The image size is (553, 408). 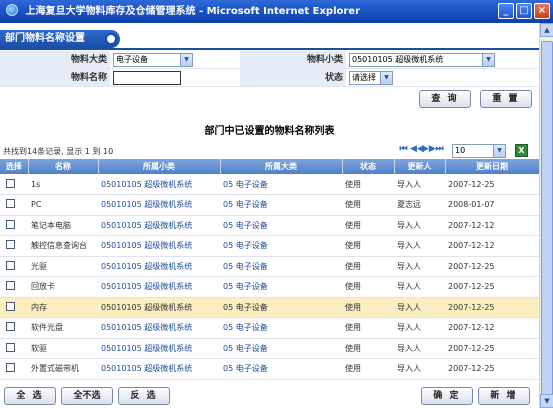 What do you see at coordinates (439, 149) in the screenshot?
I see `last-page-icon: ⏭` at bounding box center [439, 149].